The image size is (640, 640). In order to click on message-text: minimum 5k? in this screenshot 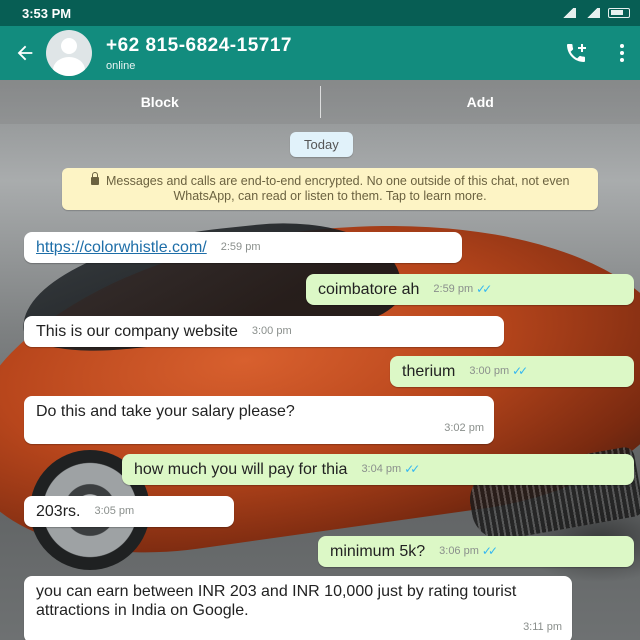, I will do `click(378, 551)`.